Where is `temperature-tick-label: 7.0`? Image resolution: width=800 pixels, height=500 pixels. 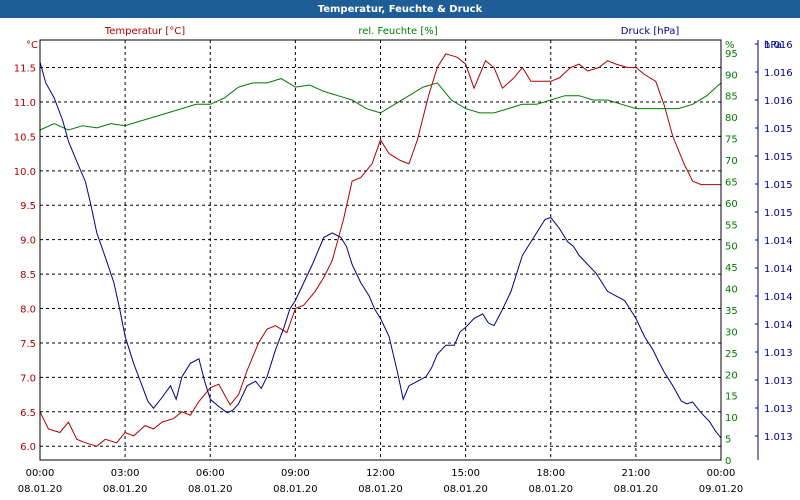
temperature-tick-label: 7.0 is located at coordinates (28, 378).